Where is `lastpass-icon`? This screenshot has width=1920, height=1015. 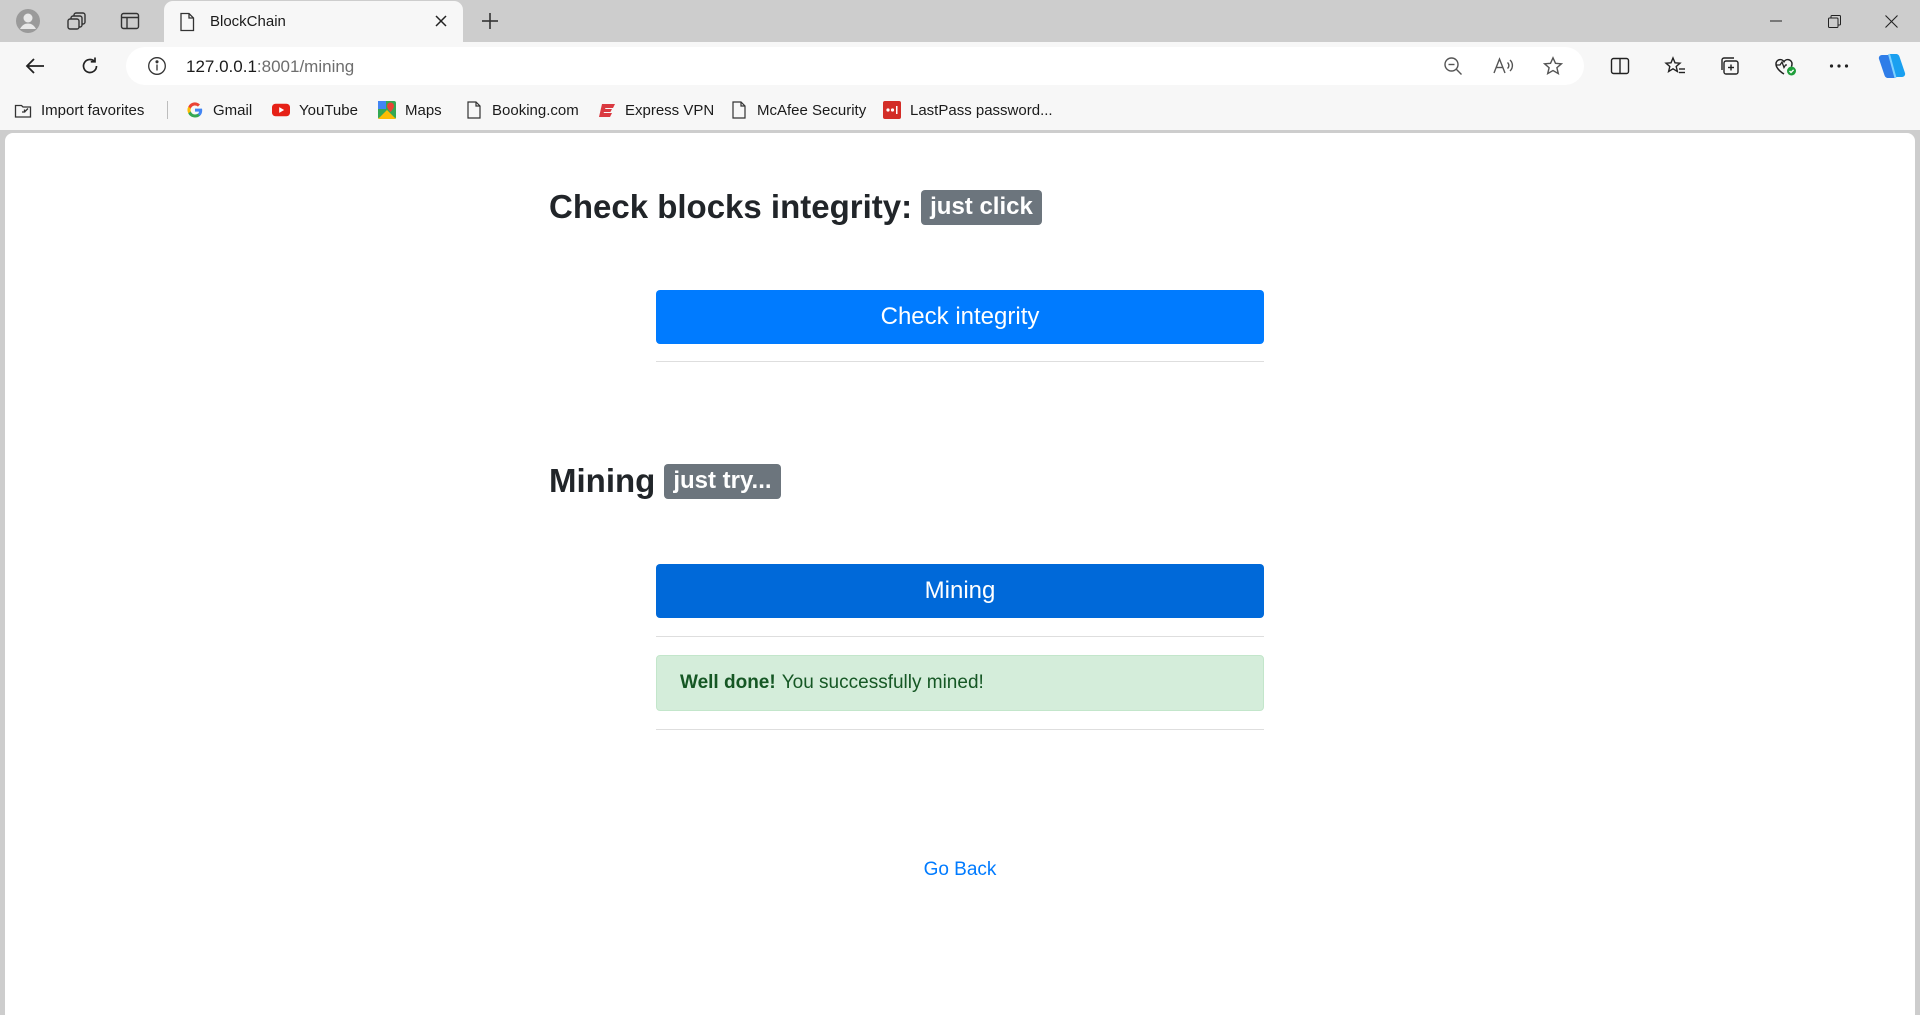 lastpass-icon is located at coordinates (892, 110).